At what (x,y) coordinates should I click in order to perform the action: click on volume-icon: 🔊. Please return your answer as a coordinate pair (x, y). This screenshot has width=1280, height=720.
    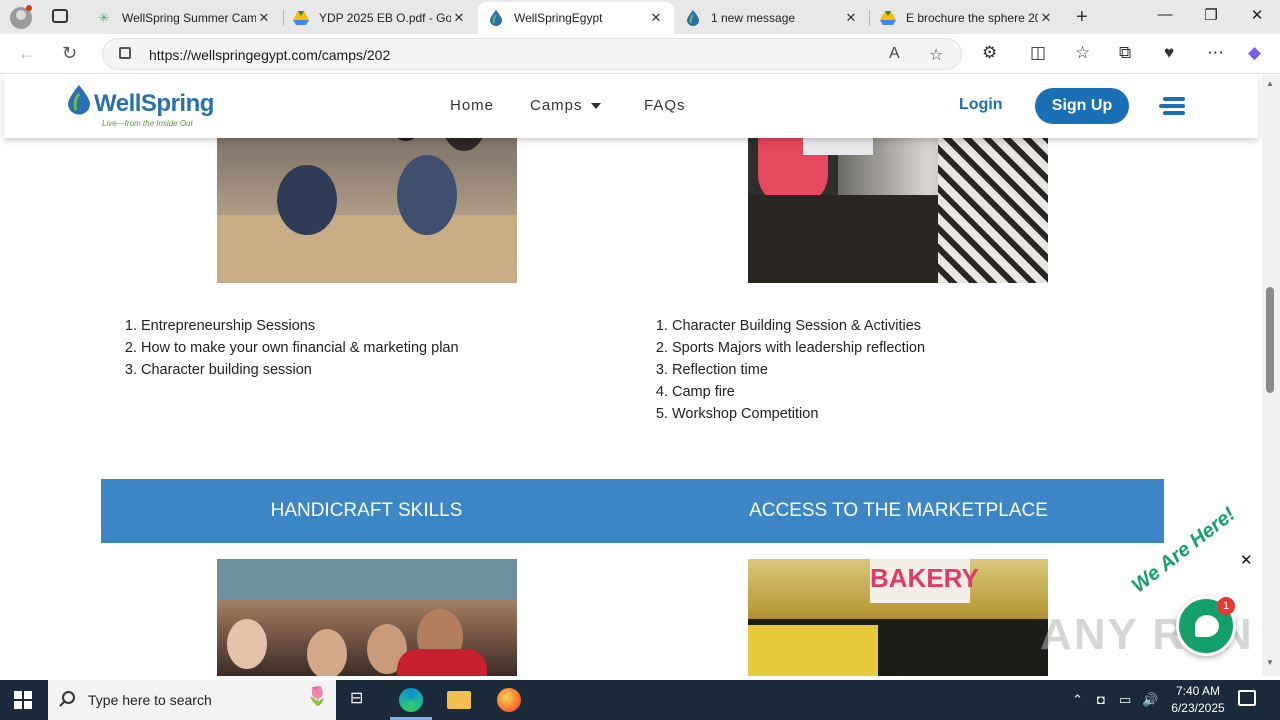
    Looking at the image, I should click on (1150, 700).